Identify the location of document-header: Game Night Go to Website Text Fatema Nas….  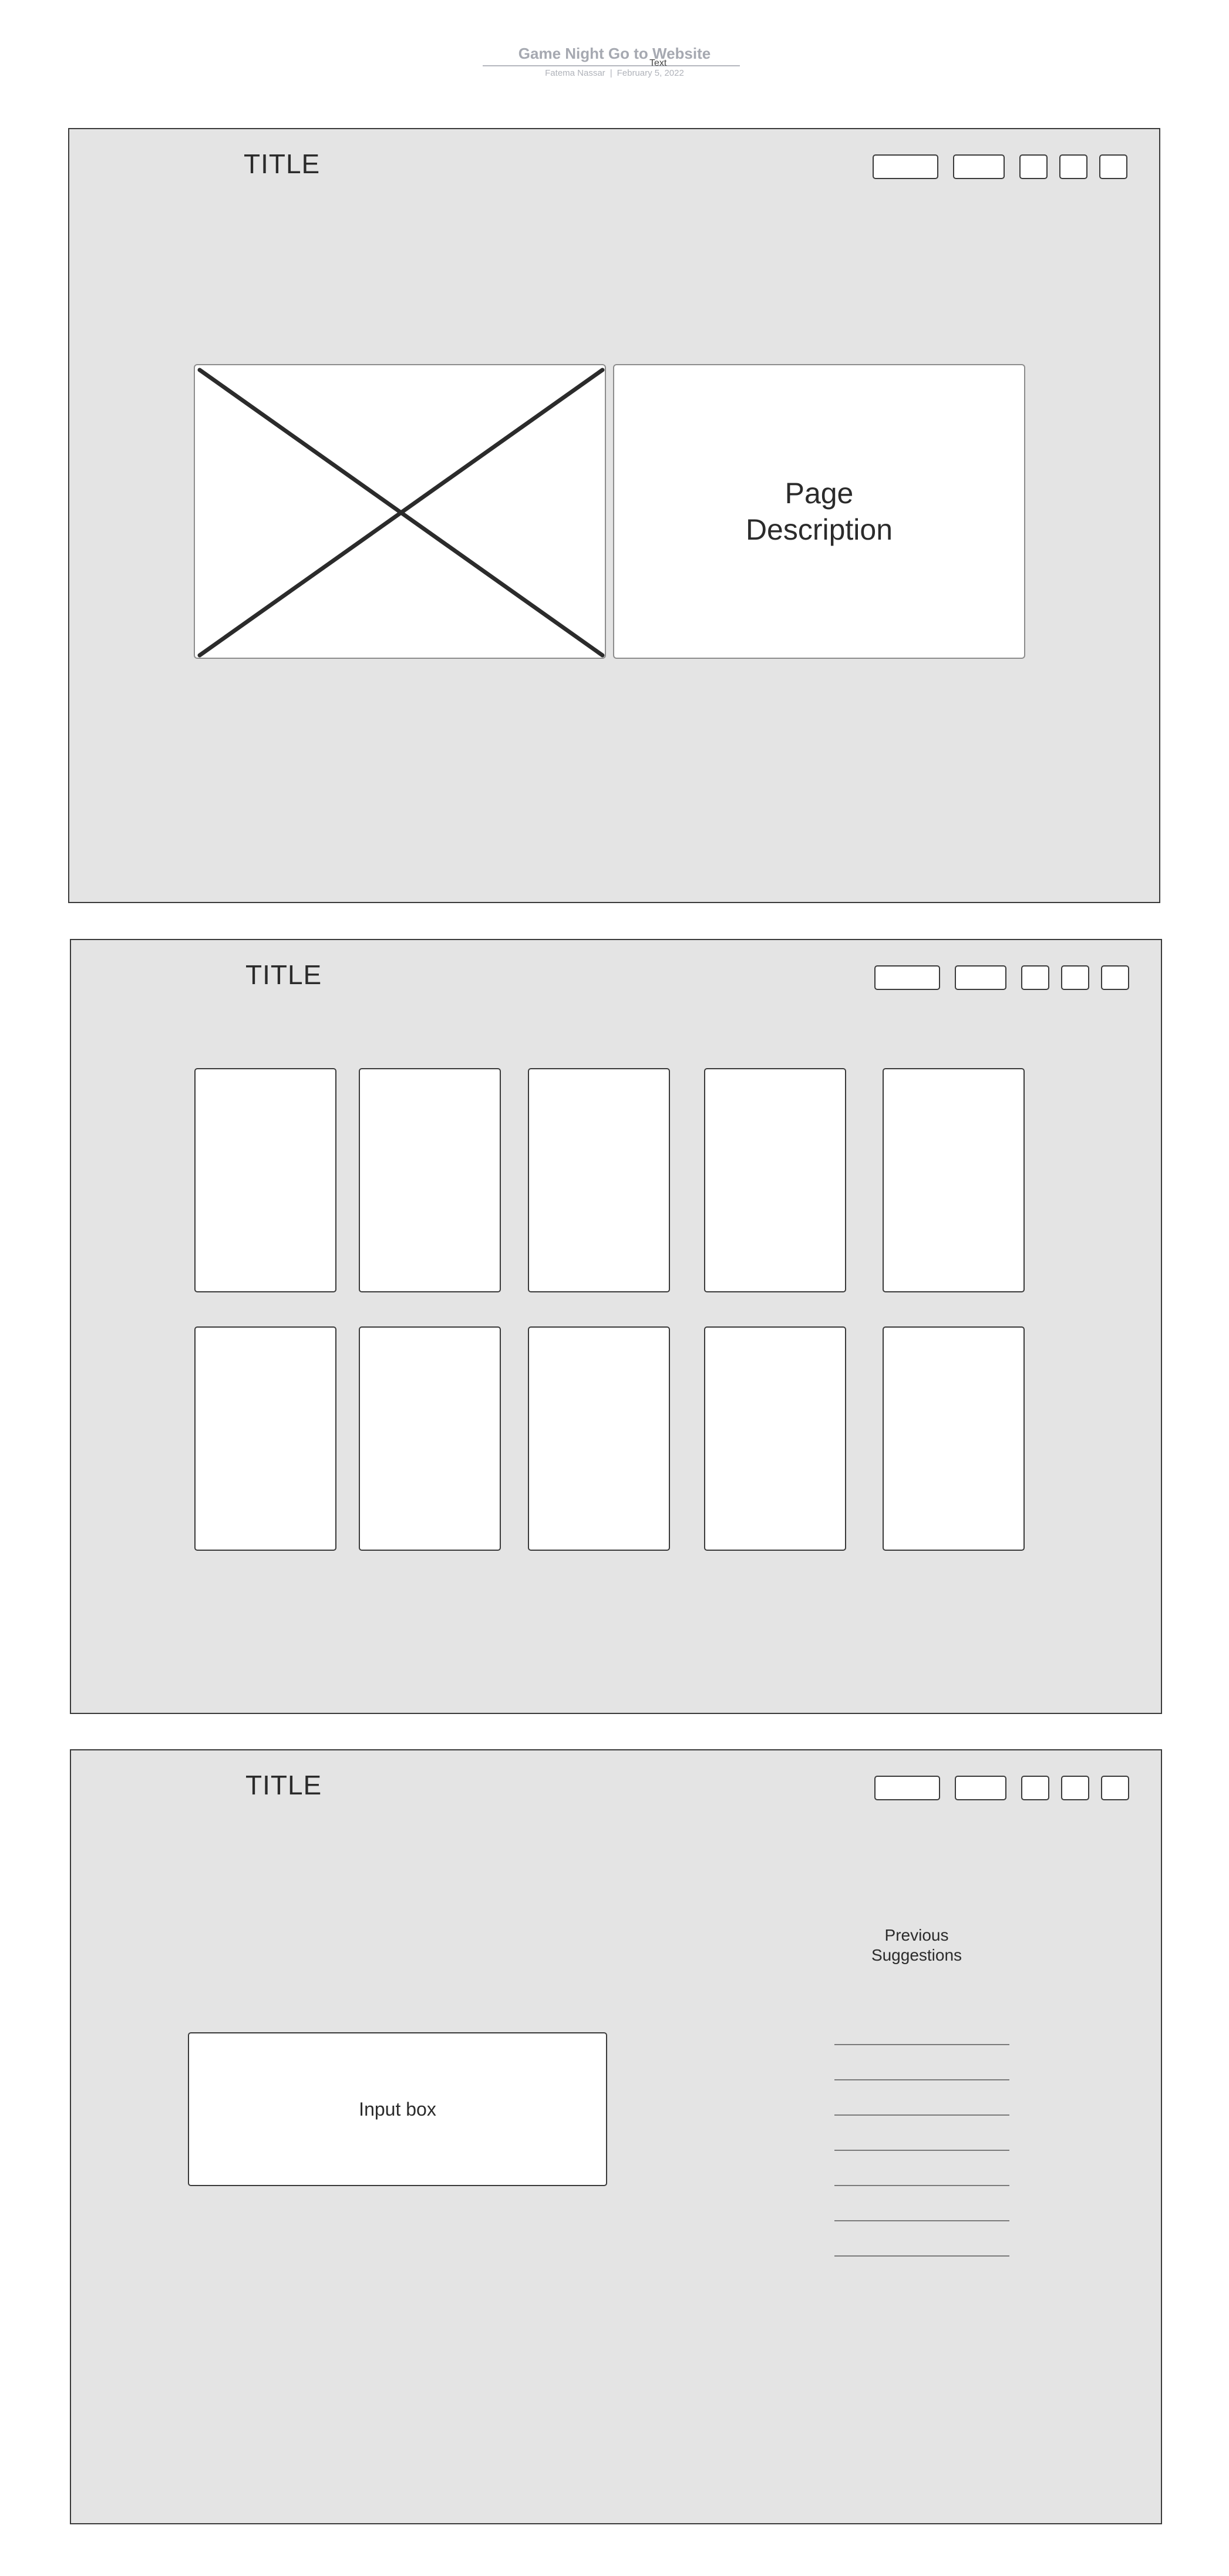
(614, 64).